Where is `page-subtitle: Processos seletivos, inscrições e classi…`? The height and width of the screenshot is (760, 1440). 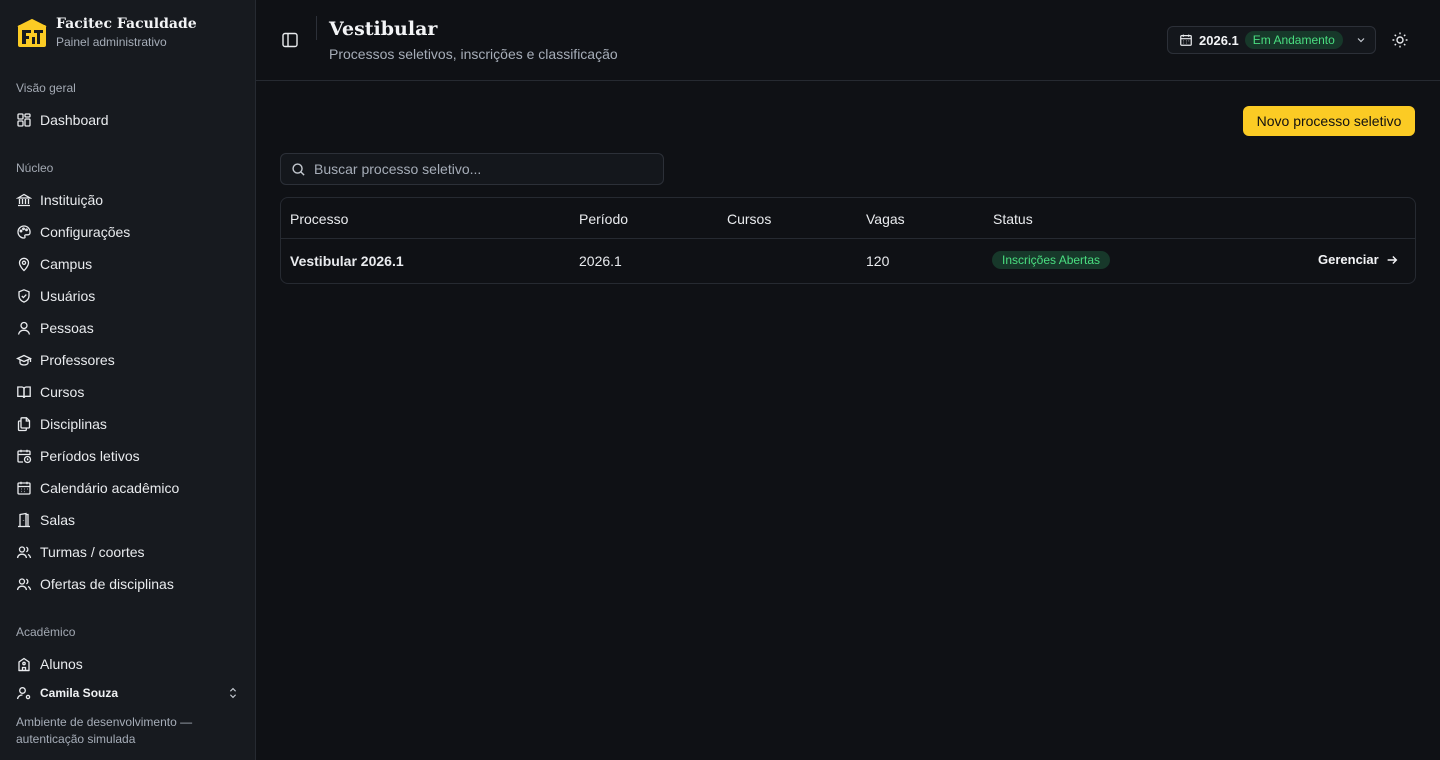 page-subtitle: Processos seletivos, inscrições e classi… is located at coordinates (473, 54).